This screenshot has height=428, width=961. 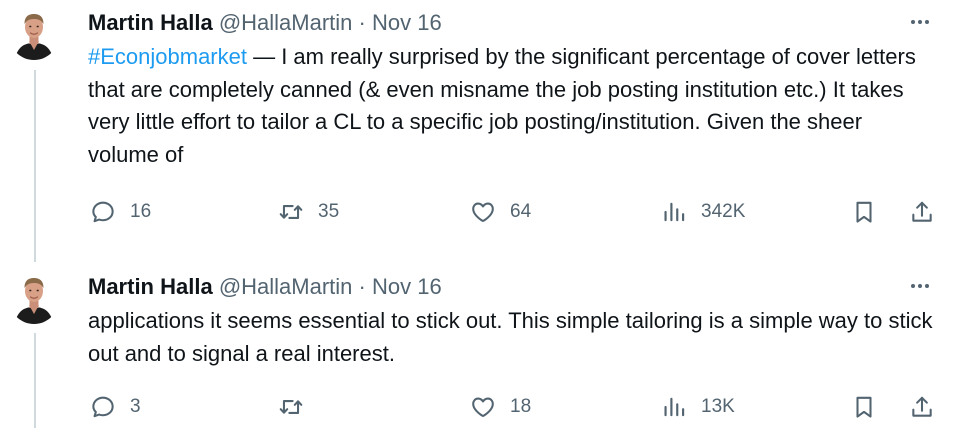 I want to click on like-count: 18, so click(x=521, y=406).